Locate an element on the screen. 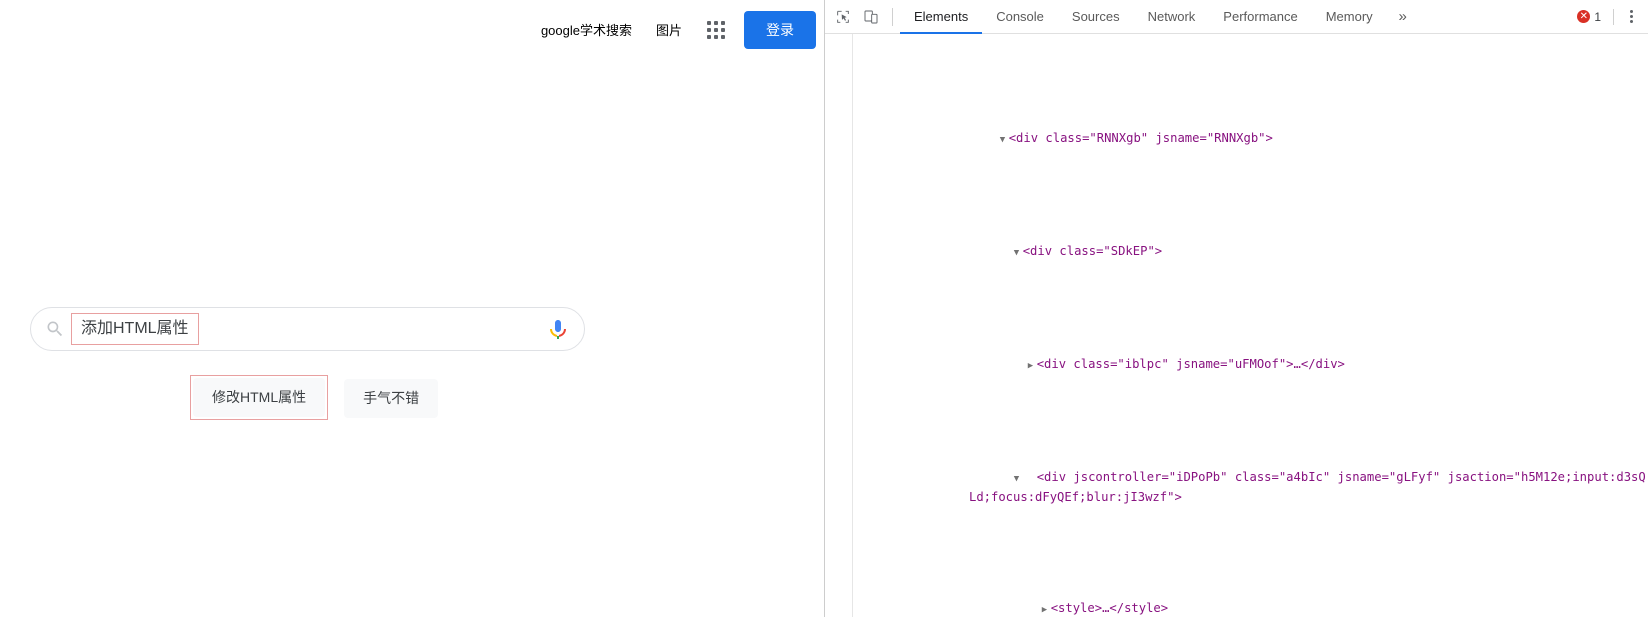 The image size is (1648, 617). apps-grid-dots is located at coordinates (716, 30).